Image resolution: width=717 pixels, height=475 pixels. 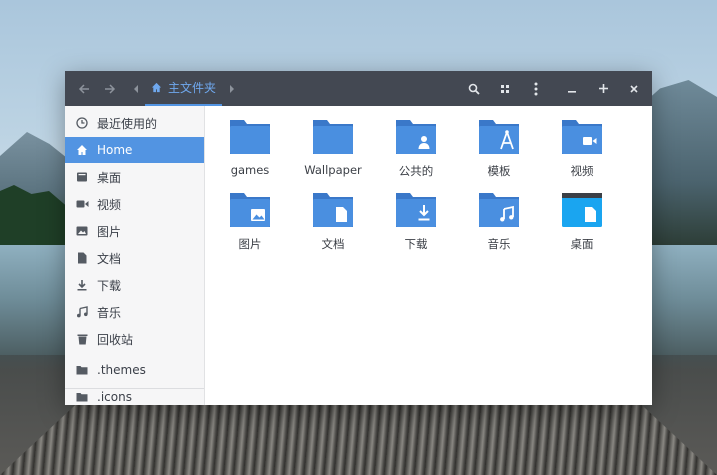 What do you see at coordinates (582, 210) in the screenshot?
I see `folder-desktop-icon` at bounding box center [582, 210].